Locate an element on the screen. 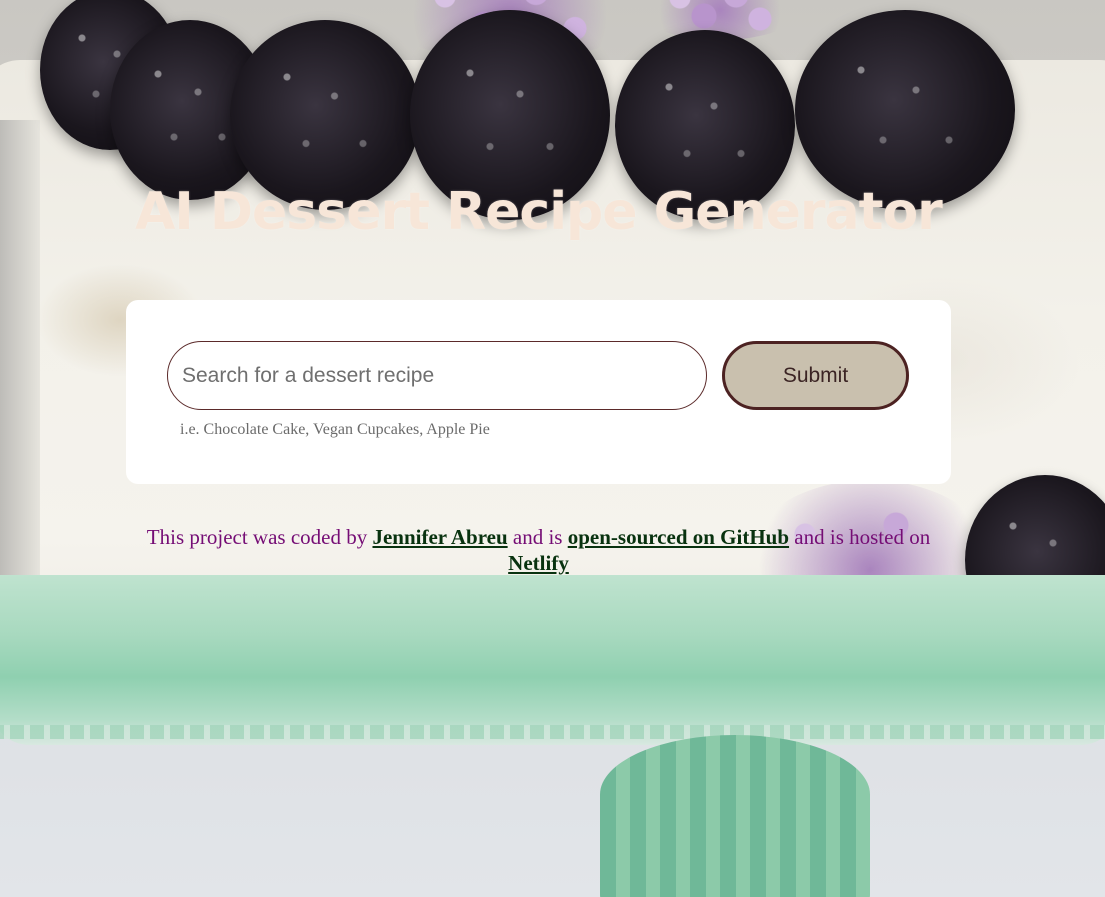 Image resolution: width=1105 pixels, height=897 pixels. cake-stand-stem is located at coordinates (735, 816).